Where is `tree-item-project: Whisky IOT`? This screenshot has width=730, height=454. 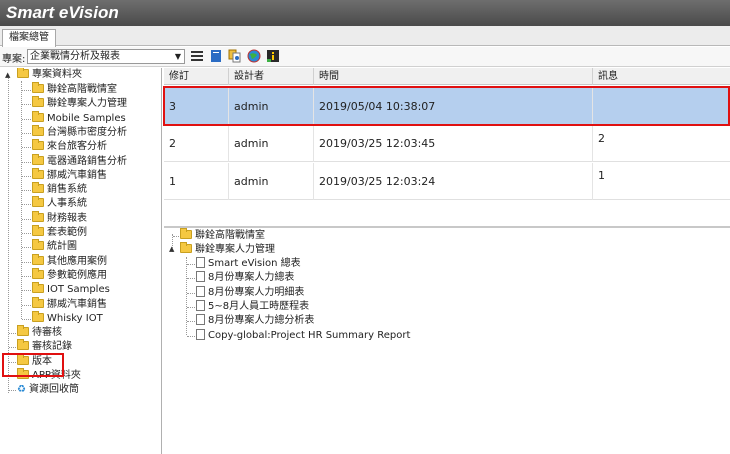 tree-item-project: Whisky IOT is located at coordinates (67, 318).